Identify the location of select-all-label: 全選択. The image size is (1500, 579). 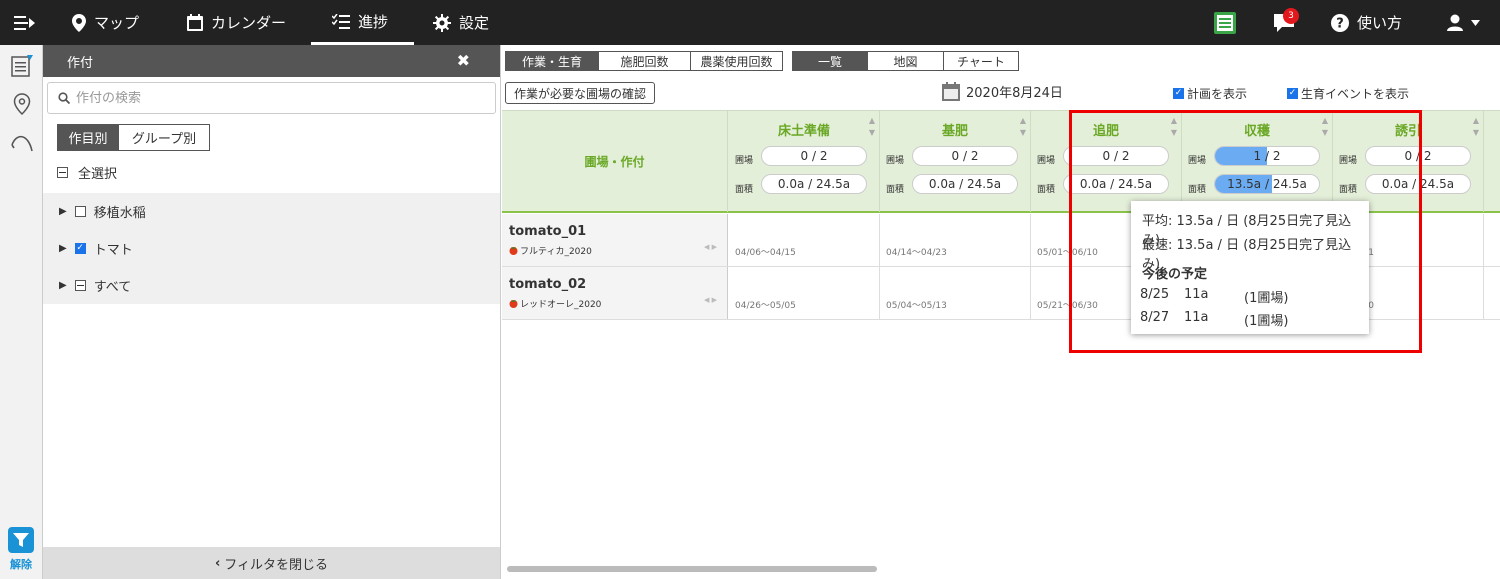
(98, 174).